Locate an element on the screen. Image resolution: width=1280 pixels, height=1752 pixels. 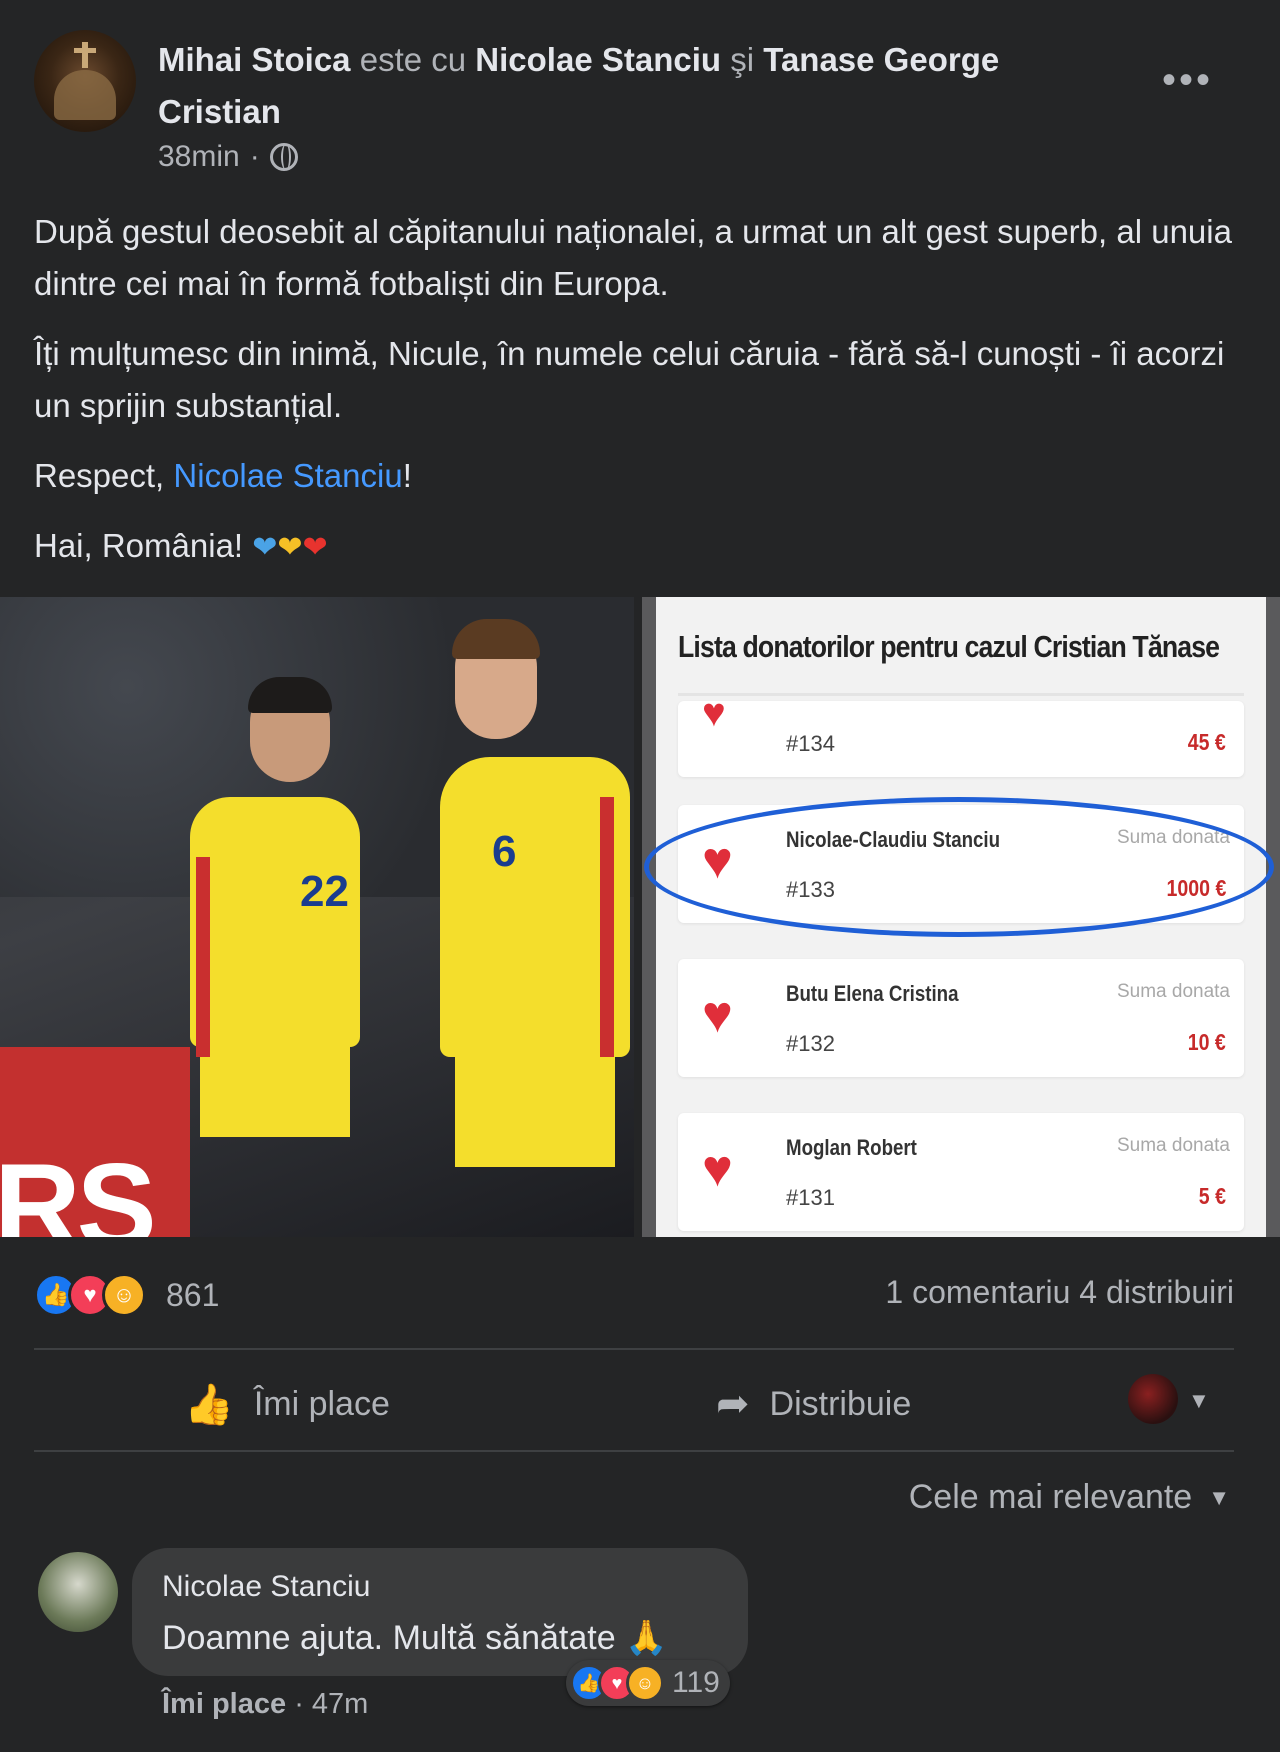
globe-icon is located at coordinates (283, 157).